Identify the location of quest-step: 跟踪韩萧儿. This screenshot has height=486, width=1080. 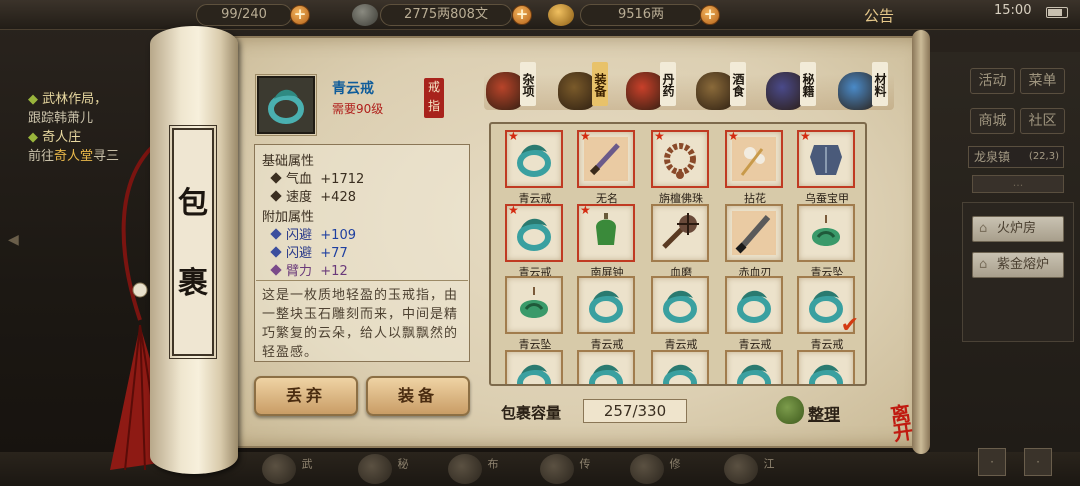
(61, 118).